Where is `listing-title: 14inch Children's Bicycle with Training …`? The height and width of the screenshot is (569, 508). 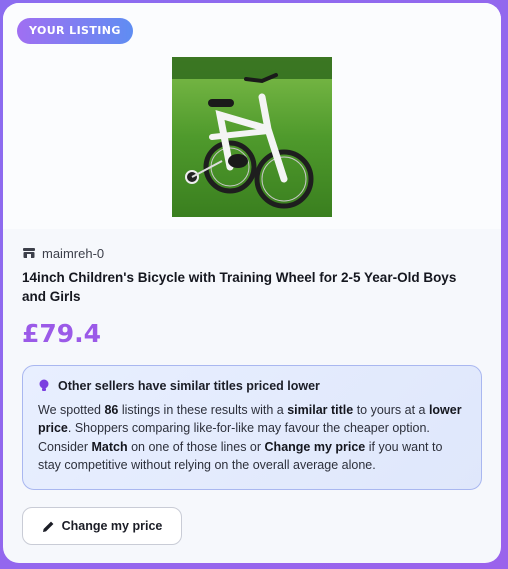
listing-title: 14inch Children's Bicycle with Training … is located at coordinates (252, 287).